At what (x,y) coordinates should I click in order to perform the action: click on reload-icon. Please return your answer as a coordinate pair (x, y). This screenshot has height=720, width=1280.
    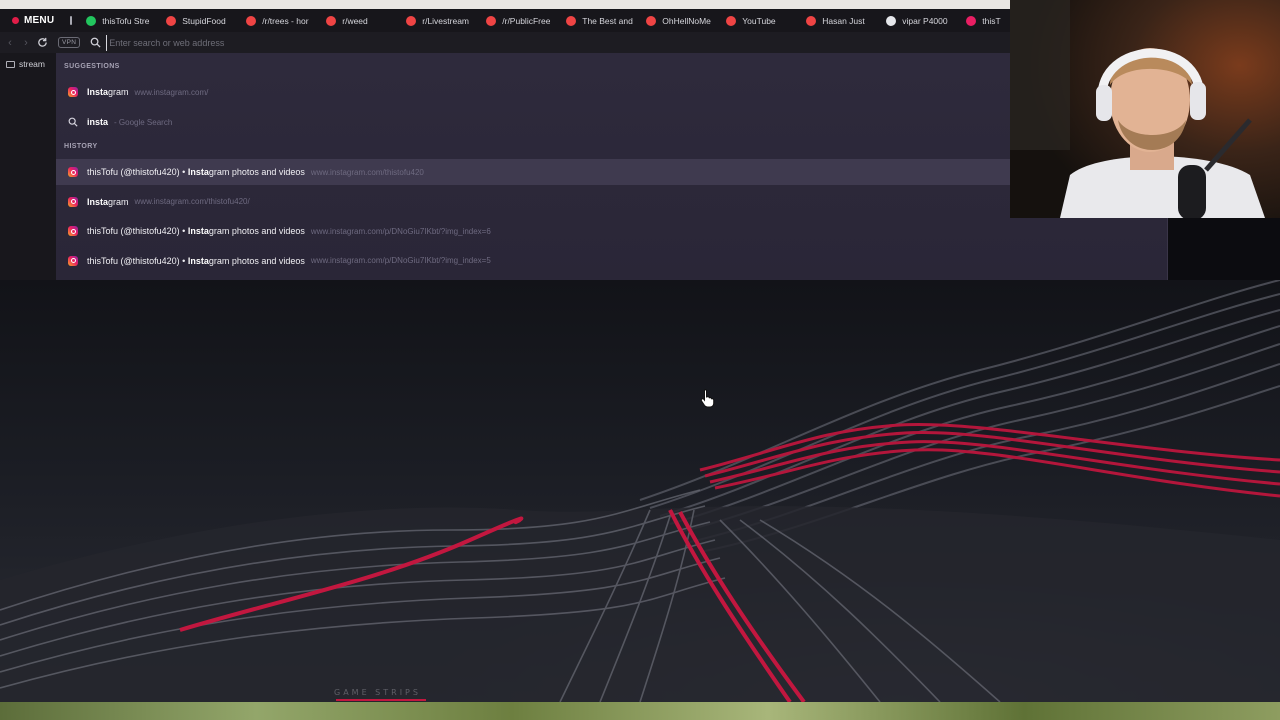
    Looking at the image, I should click on (42, 43).